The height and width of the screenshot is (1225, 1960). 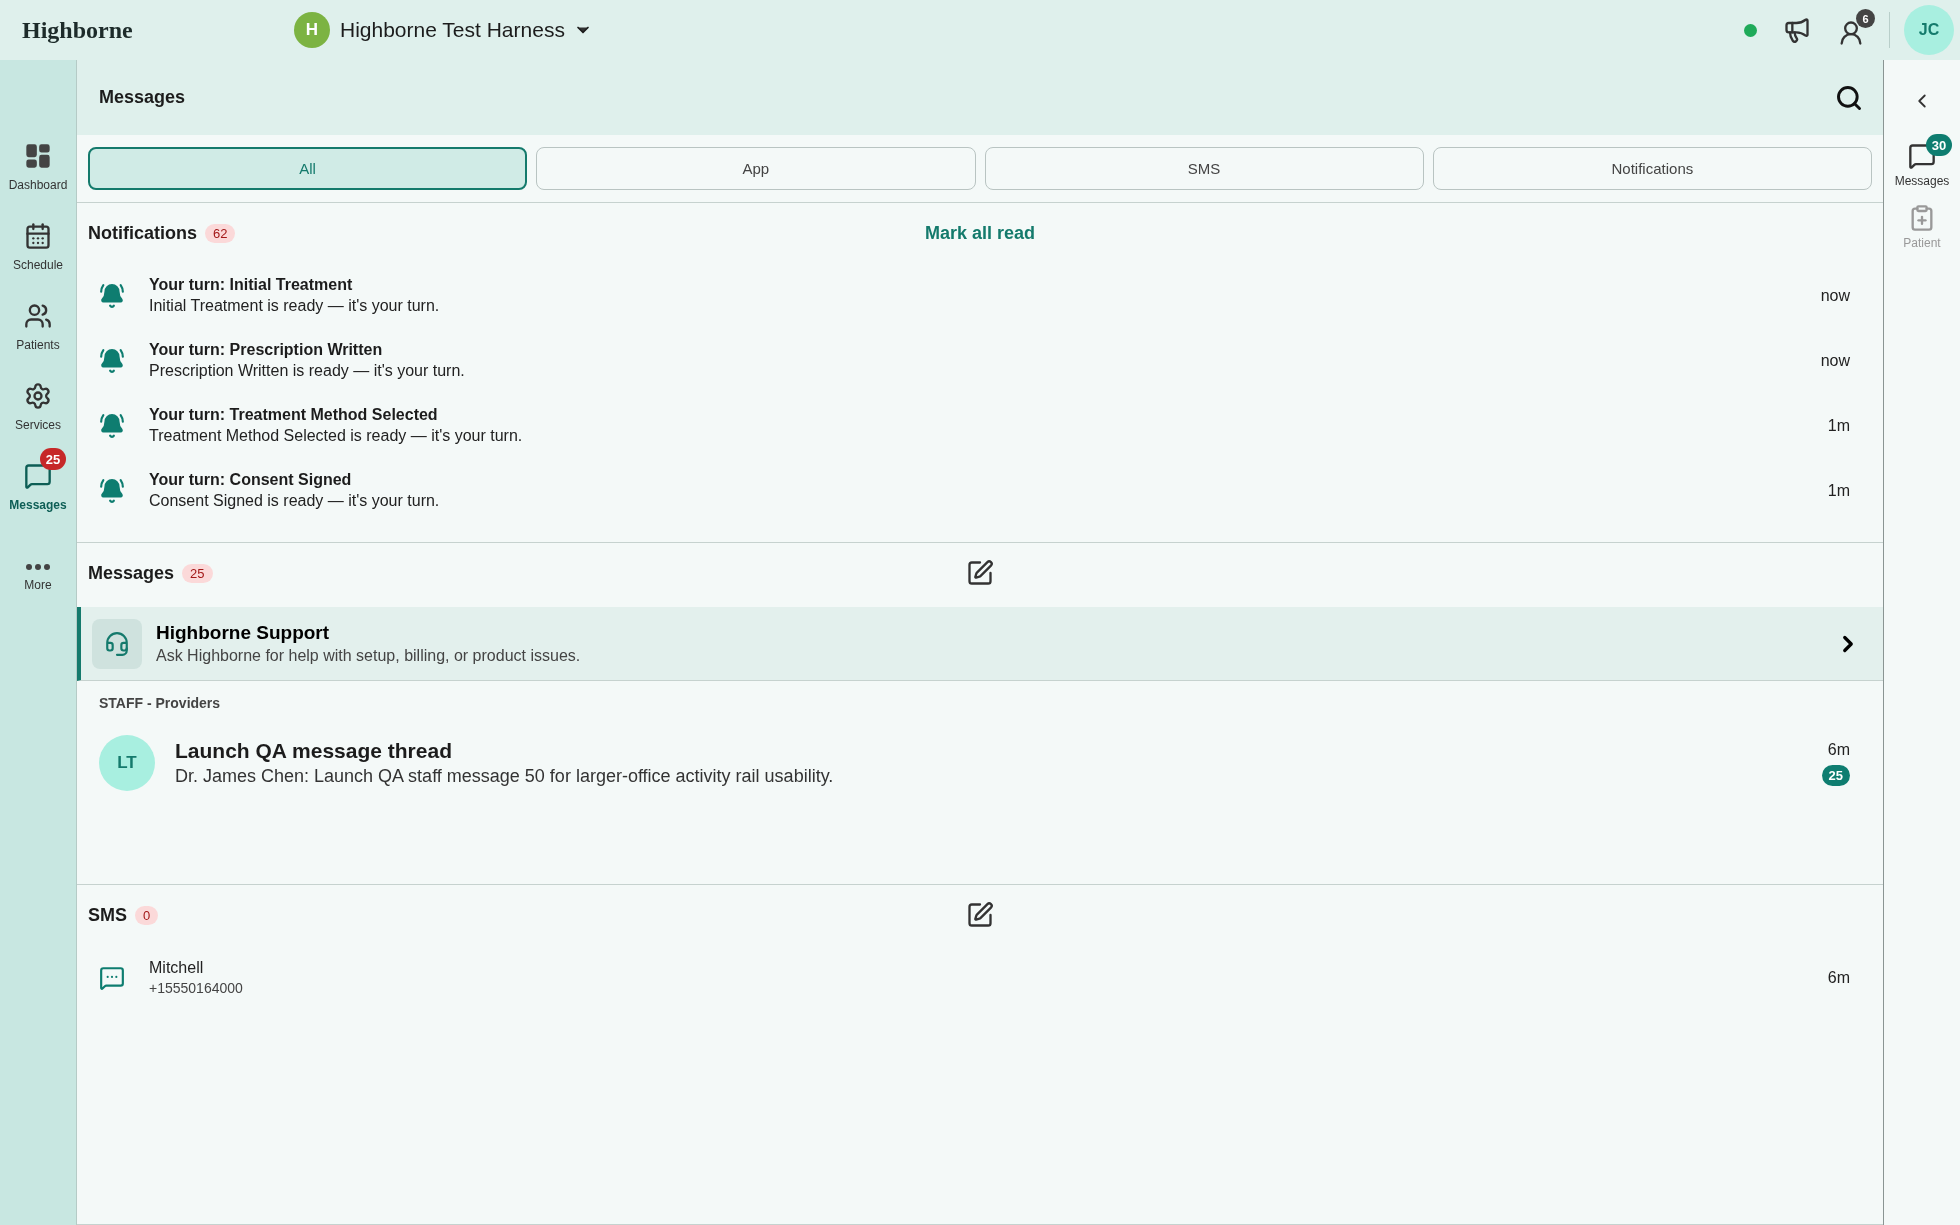 I want to click on notification-text: Prescription Written is ready — it's your turn., so click(x=307, y=371).